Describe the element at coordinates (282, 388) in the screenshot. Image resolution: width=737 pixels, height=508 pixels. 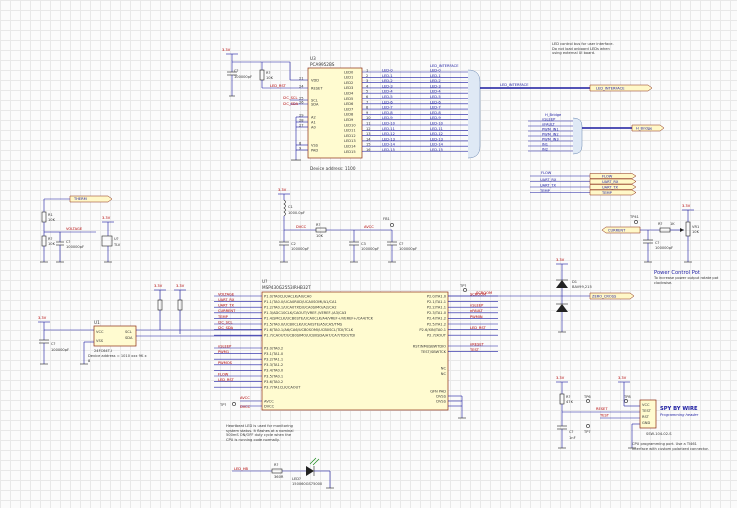
I see `mcu-left-pin: P3.7/TA1CLK/CAOUT` at that location.